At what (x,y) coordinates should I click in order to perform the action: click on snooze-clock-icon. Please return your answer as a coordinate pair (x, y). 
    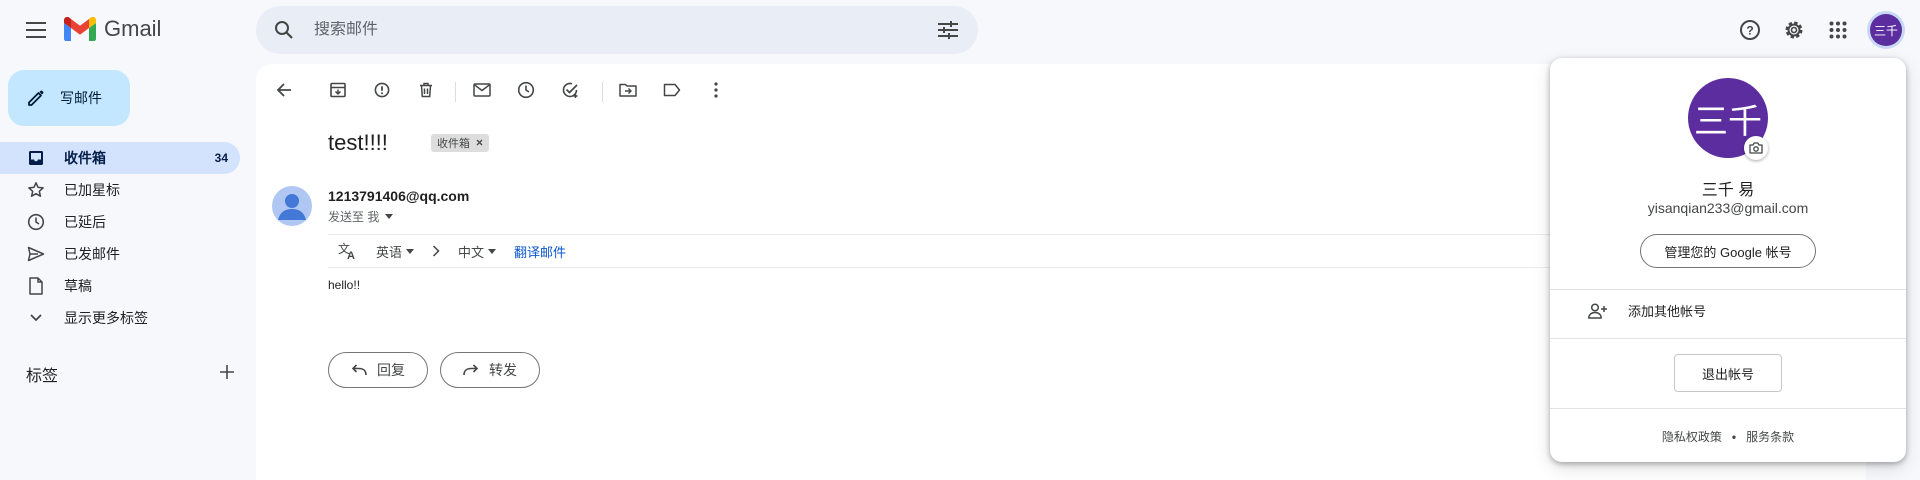
    Looking at the image, I should click on (526, 90).